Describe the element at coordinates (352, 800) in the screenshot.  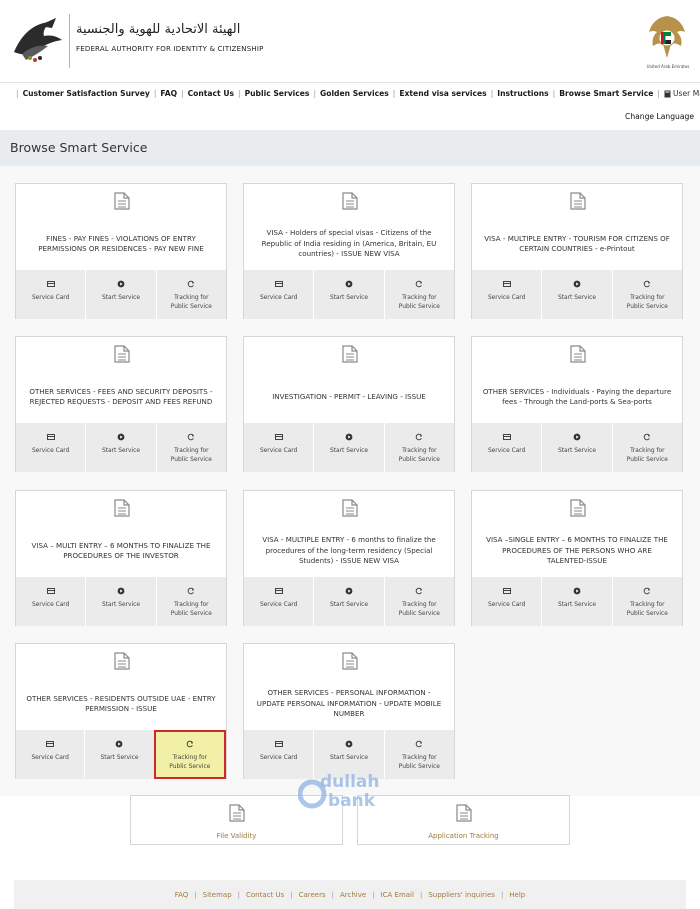
I see `watermark-line2: bank` at that location.